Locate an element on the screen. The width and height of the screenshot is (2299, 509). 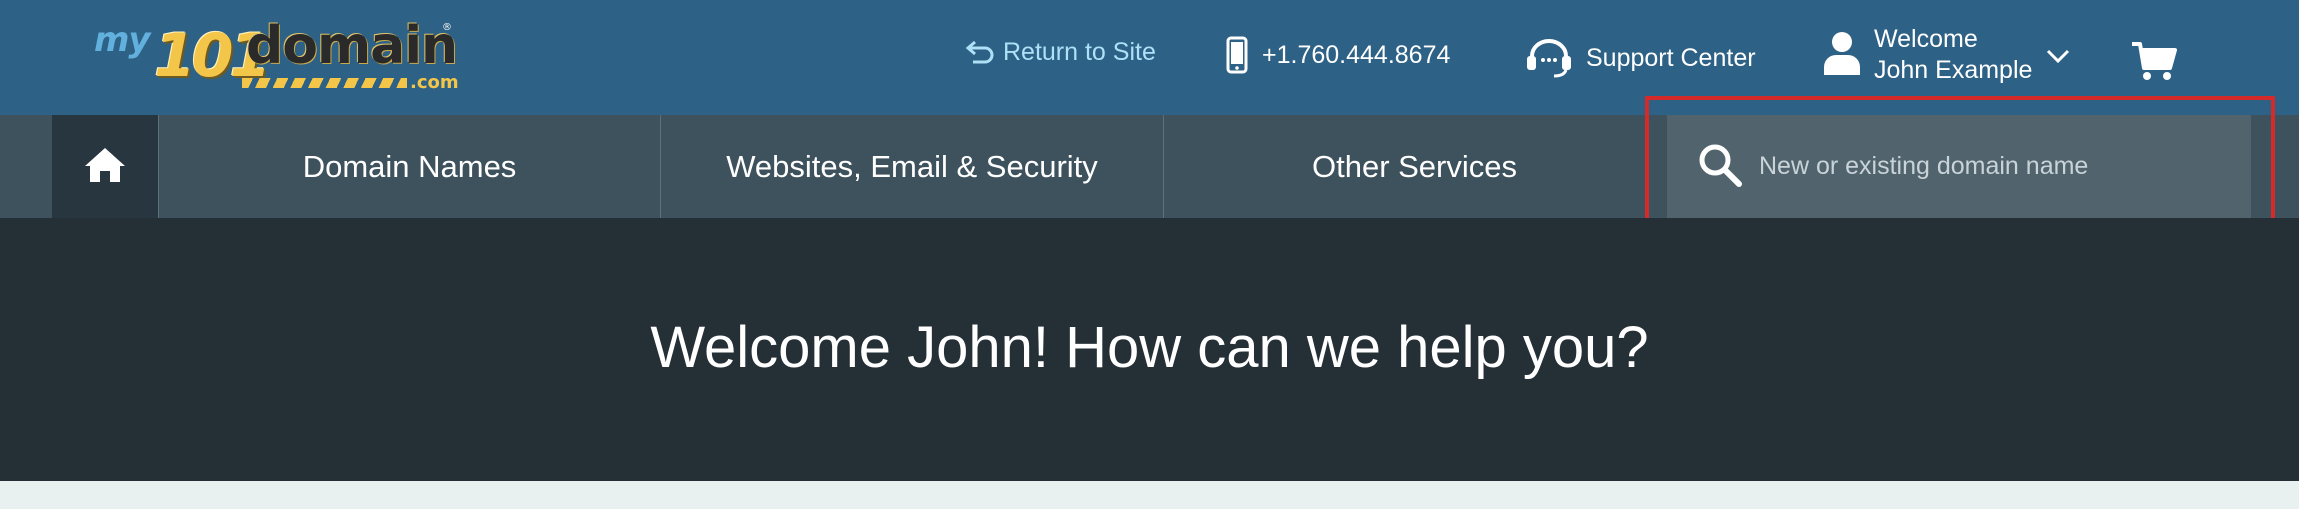
nav-other-services: Other Services is located at coordinates (1414, 166).